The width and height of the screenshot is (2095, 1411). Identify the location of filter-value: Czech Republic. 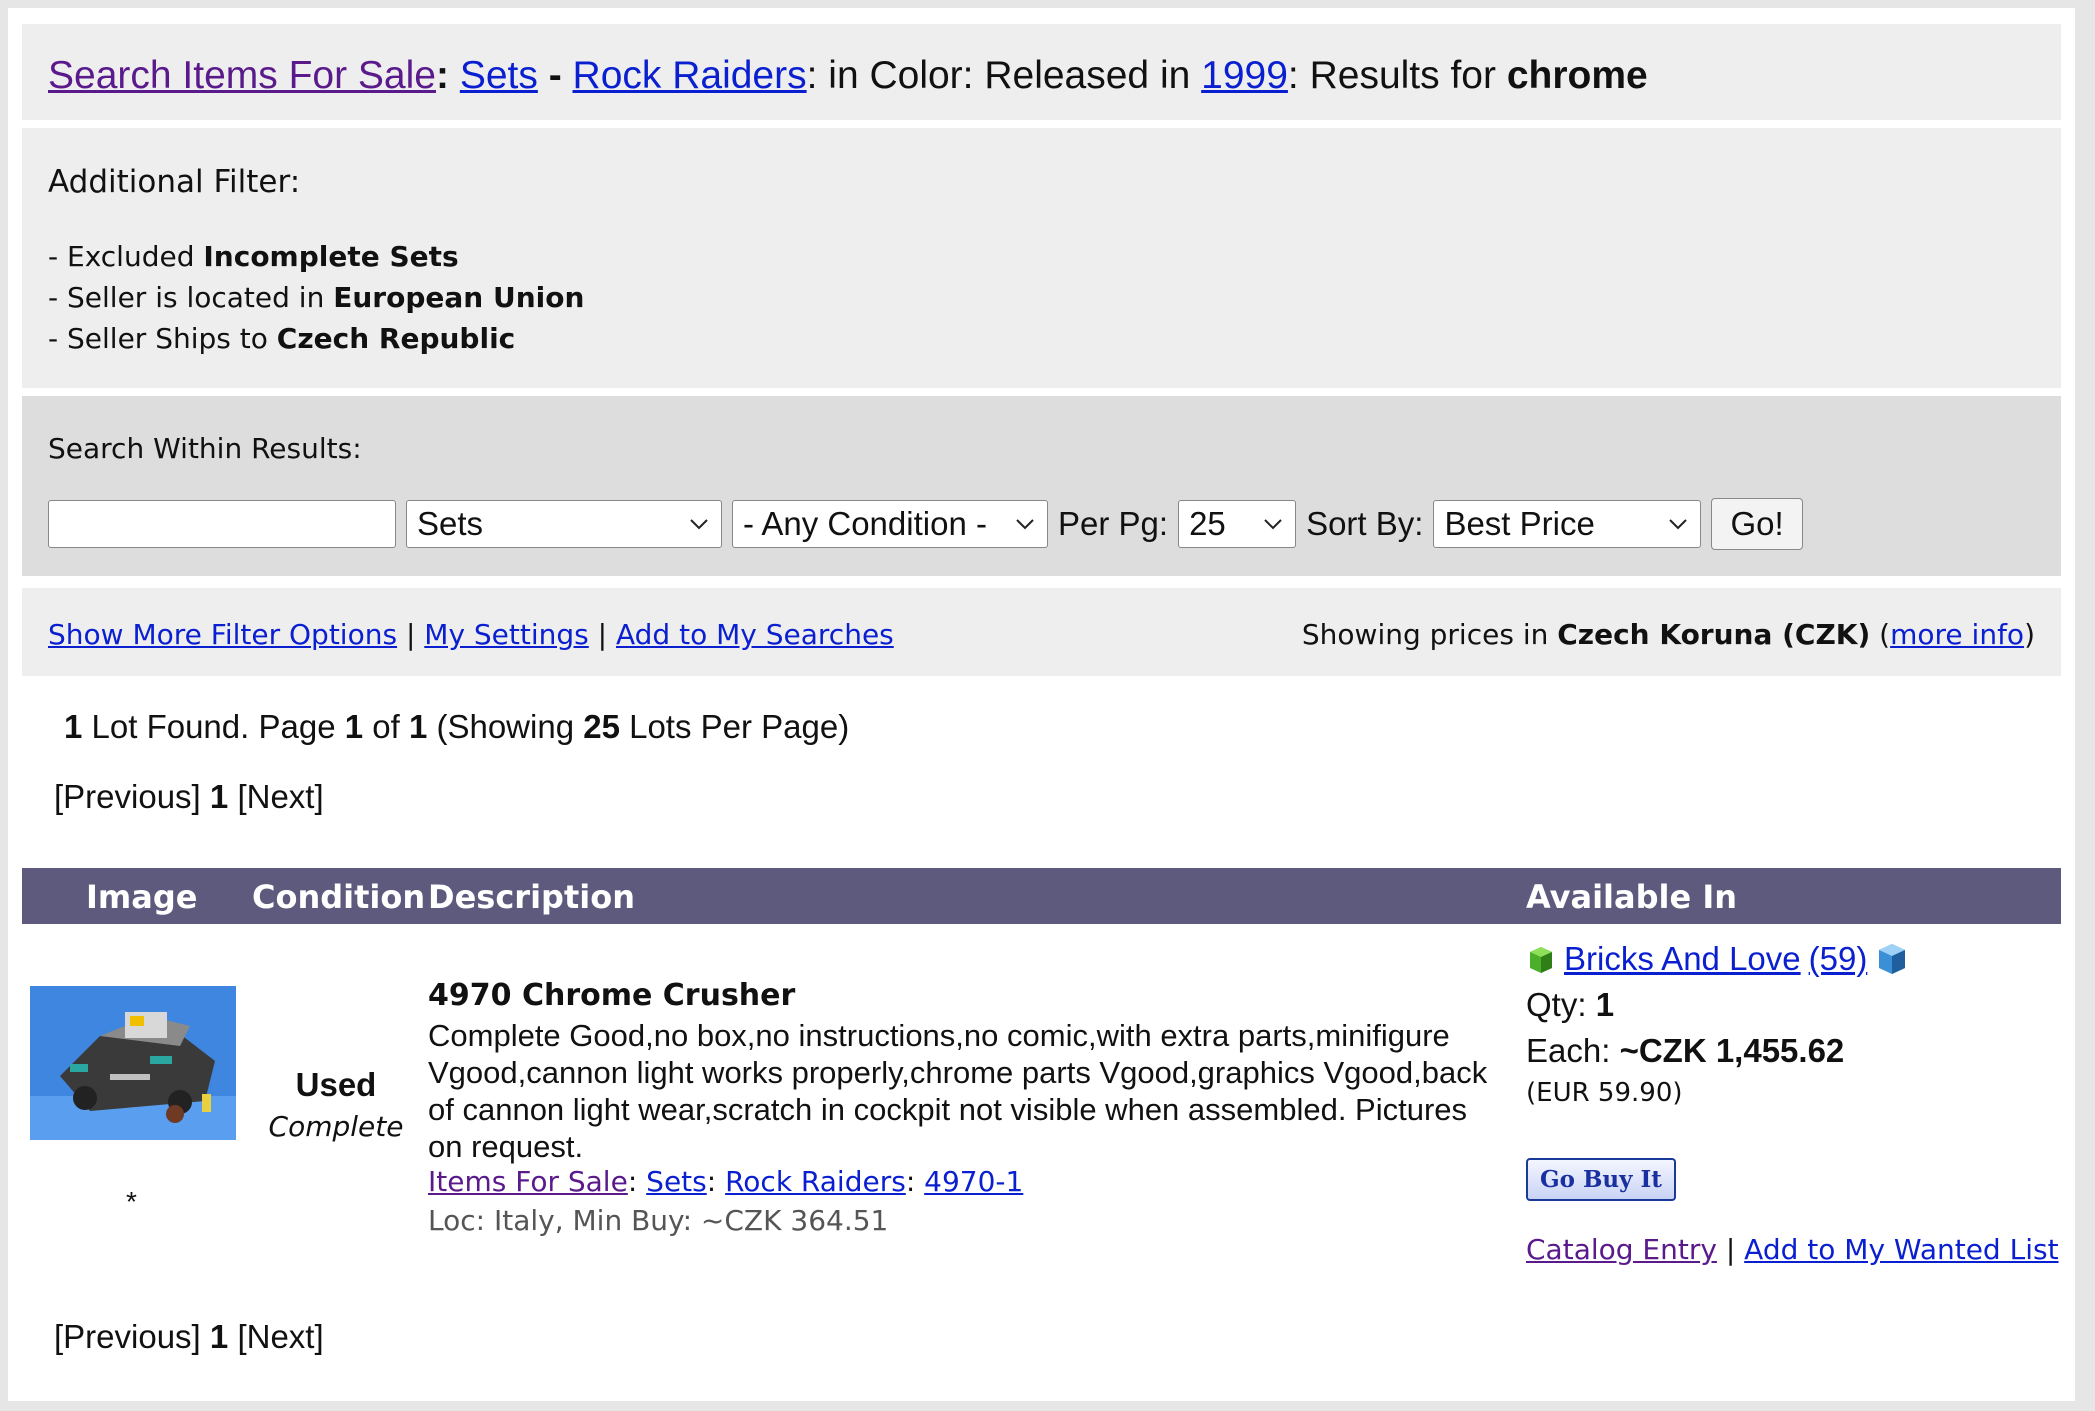
(396, 338).